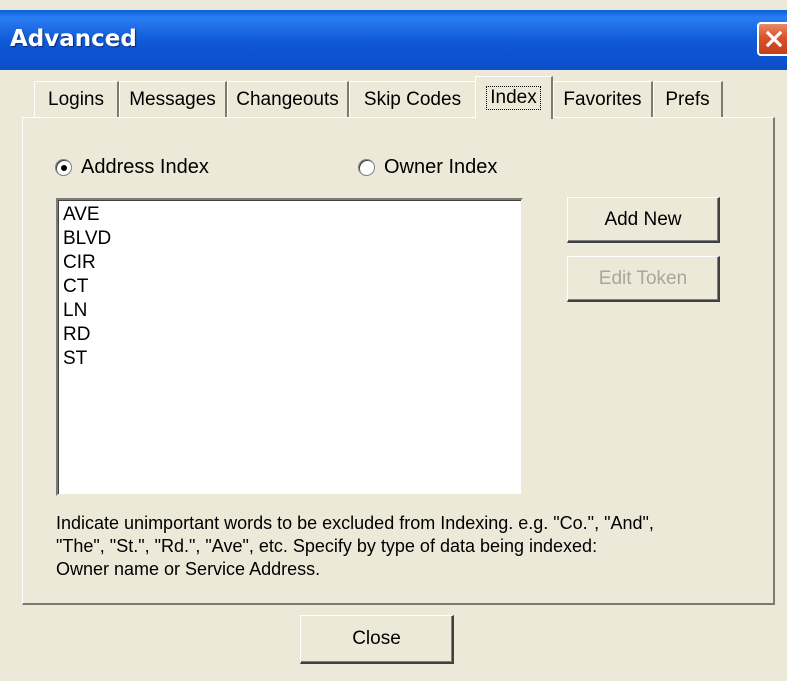 The height and width of the screenshot is (681, 787). I want to click on close-window-button, so click(772, 39).